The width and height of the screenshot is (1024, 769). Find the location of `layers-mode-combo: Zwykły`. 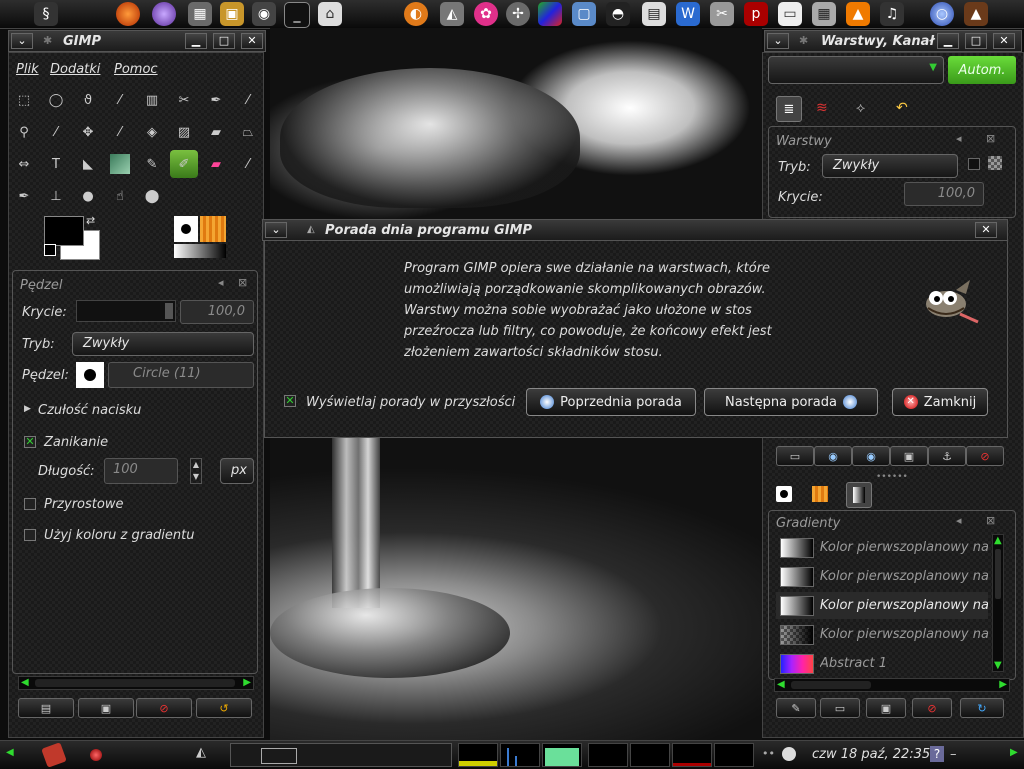

layers-mode-combo: Zwykły is located at coordinates (890, 166).